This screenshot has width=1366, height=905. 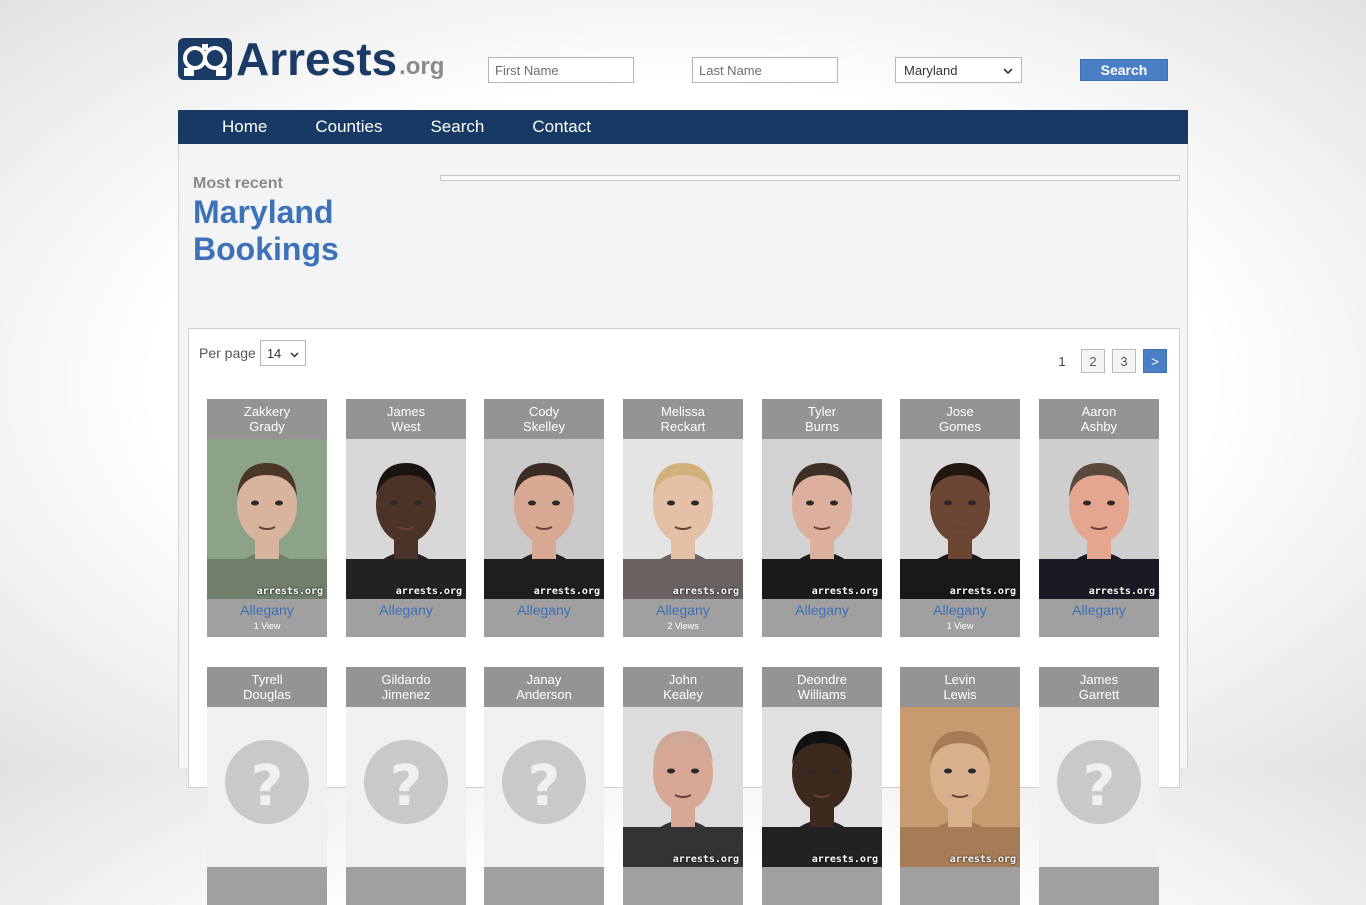 What do you see at coordinates (1093, 361) in the screenshot?
I see `page-link-2: 2` at bounding box center [1093, 361].